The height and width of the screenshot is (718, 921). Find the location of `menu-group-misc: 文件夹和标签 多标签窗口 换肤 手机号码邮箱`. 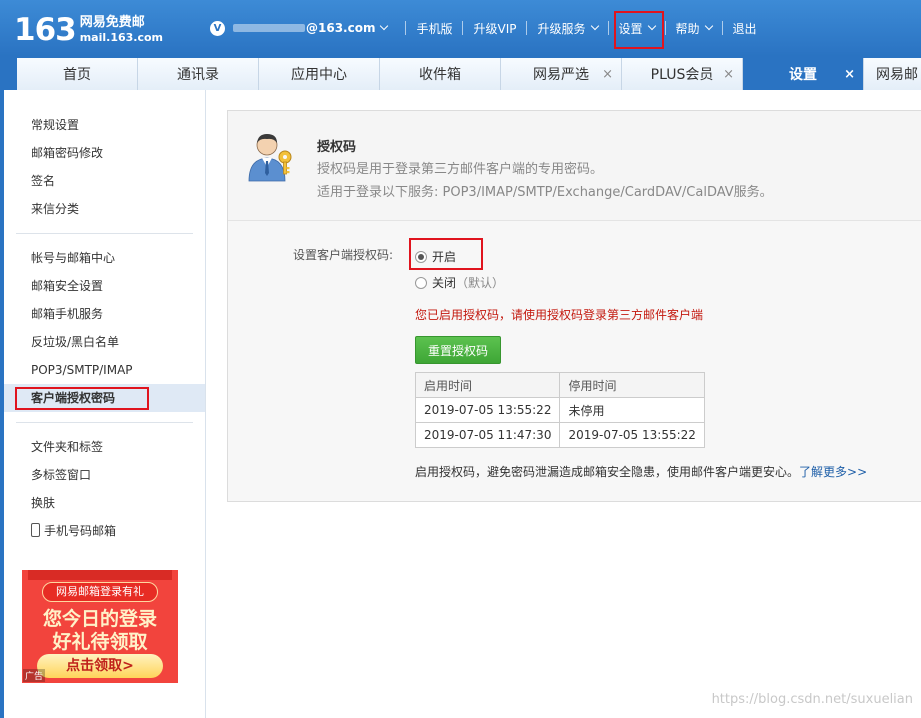

menu-group-misc: 文件夹和标签 多标签窗口 换肤 手机号码邮箱 is located at coordinates (104, 484).